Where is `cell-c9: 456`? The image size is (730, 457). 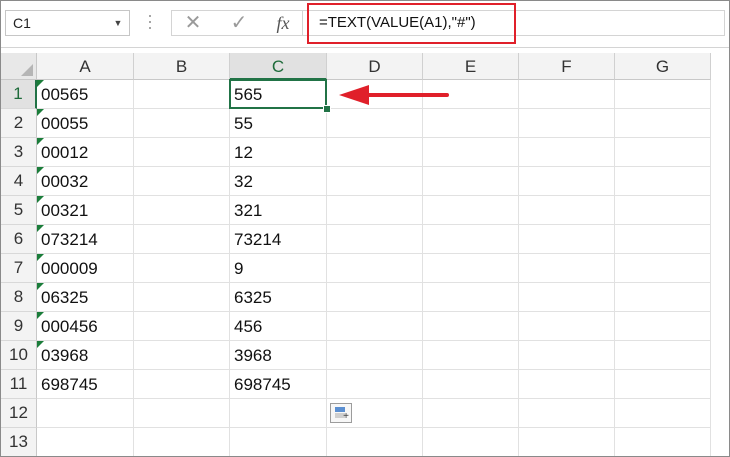
cell-c9: 456 is located at coordinates (278, 326).